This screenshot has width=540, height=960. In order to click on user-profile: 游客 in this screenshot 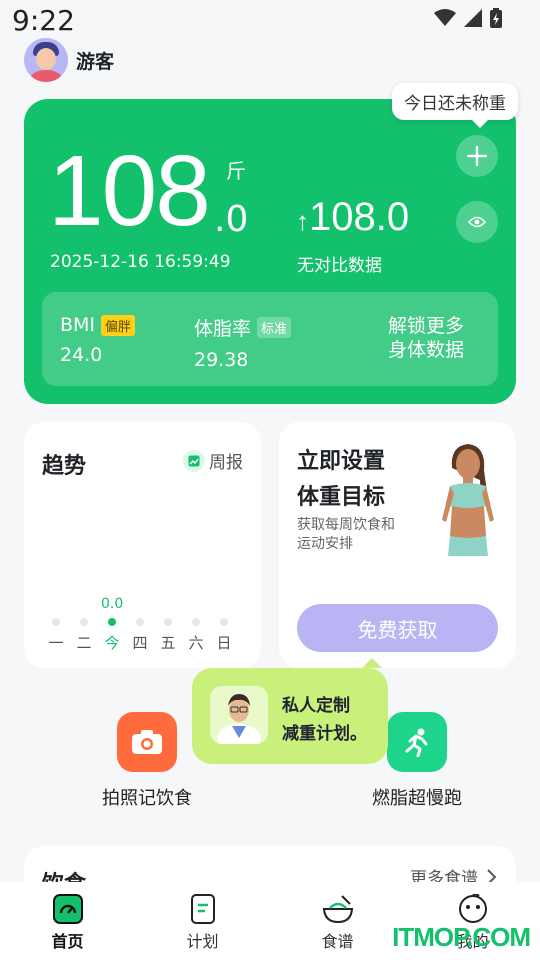, I will do `click(69, 60)`.